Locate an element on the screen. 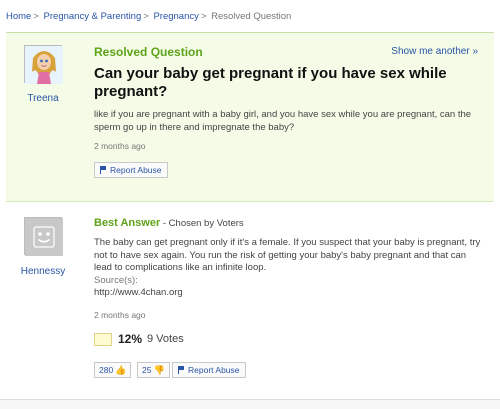  resolved-question-label: Resolved Question is located at coordinates (148, 52).